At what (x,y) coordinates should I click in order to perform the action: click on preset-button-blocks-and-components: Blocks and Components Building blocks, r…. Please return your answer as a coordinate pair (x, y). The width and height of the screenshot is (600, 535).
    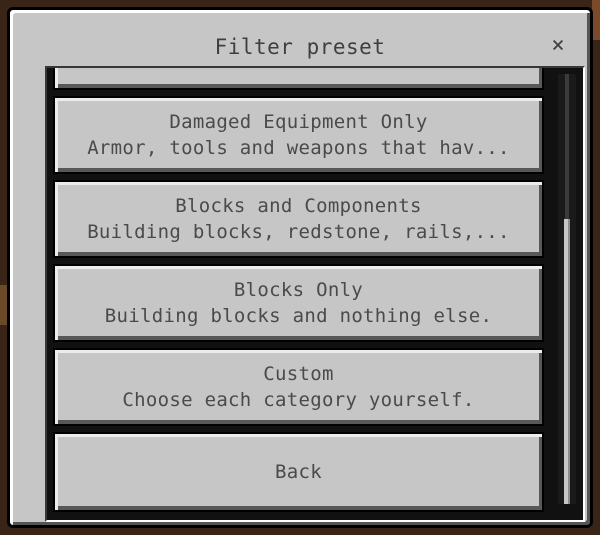
    Looking at the image, I should click on (298, 219).